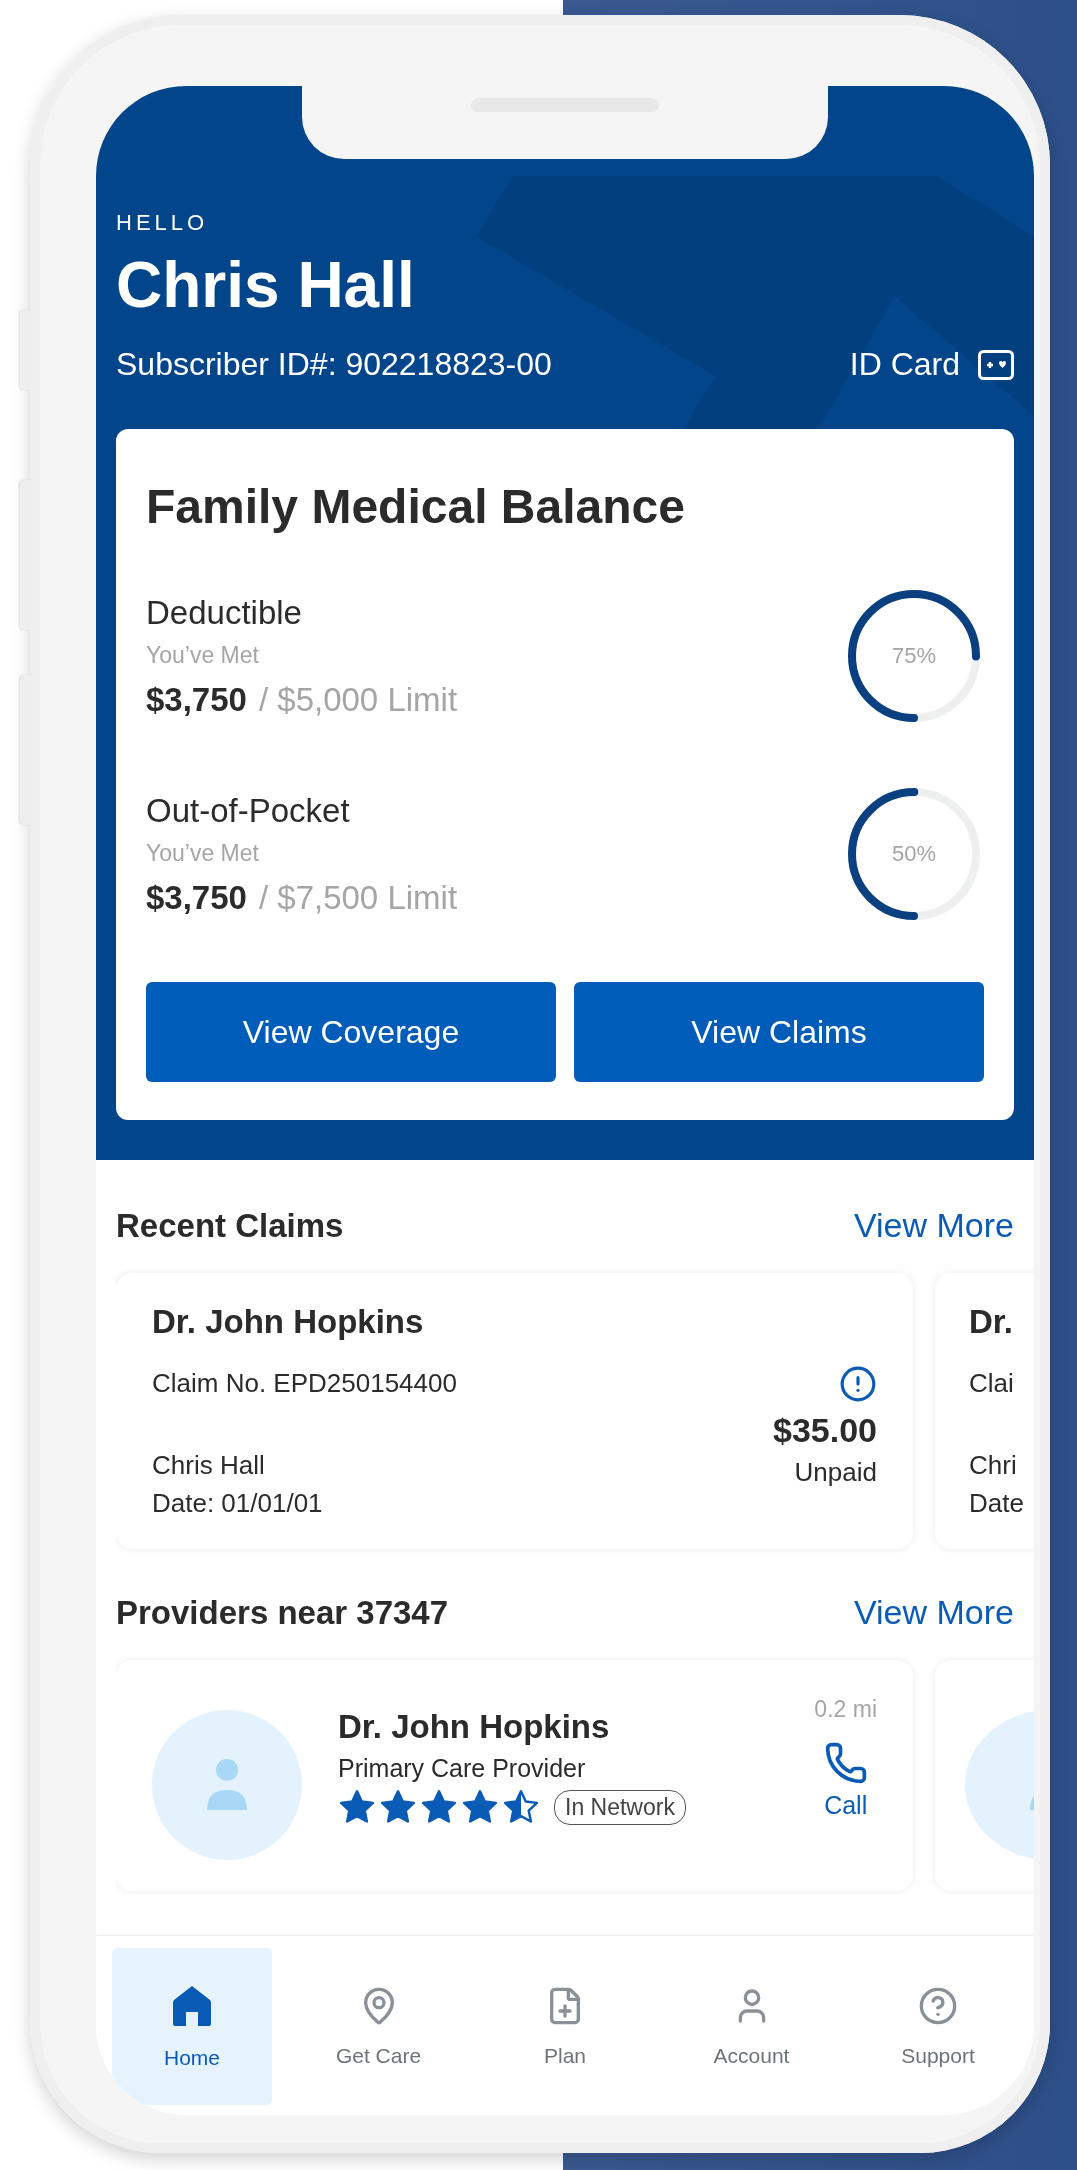 This screenshot has width=1077, height=2170. I want to click on nav-tab: Get Care, so click(378, 2026).